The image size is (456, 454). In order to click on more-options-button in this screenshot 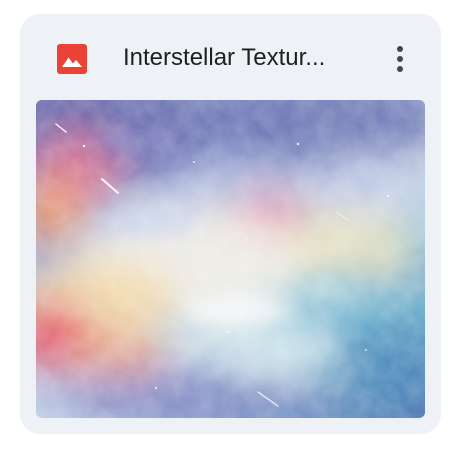, I will do `click(400, 59)`.